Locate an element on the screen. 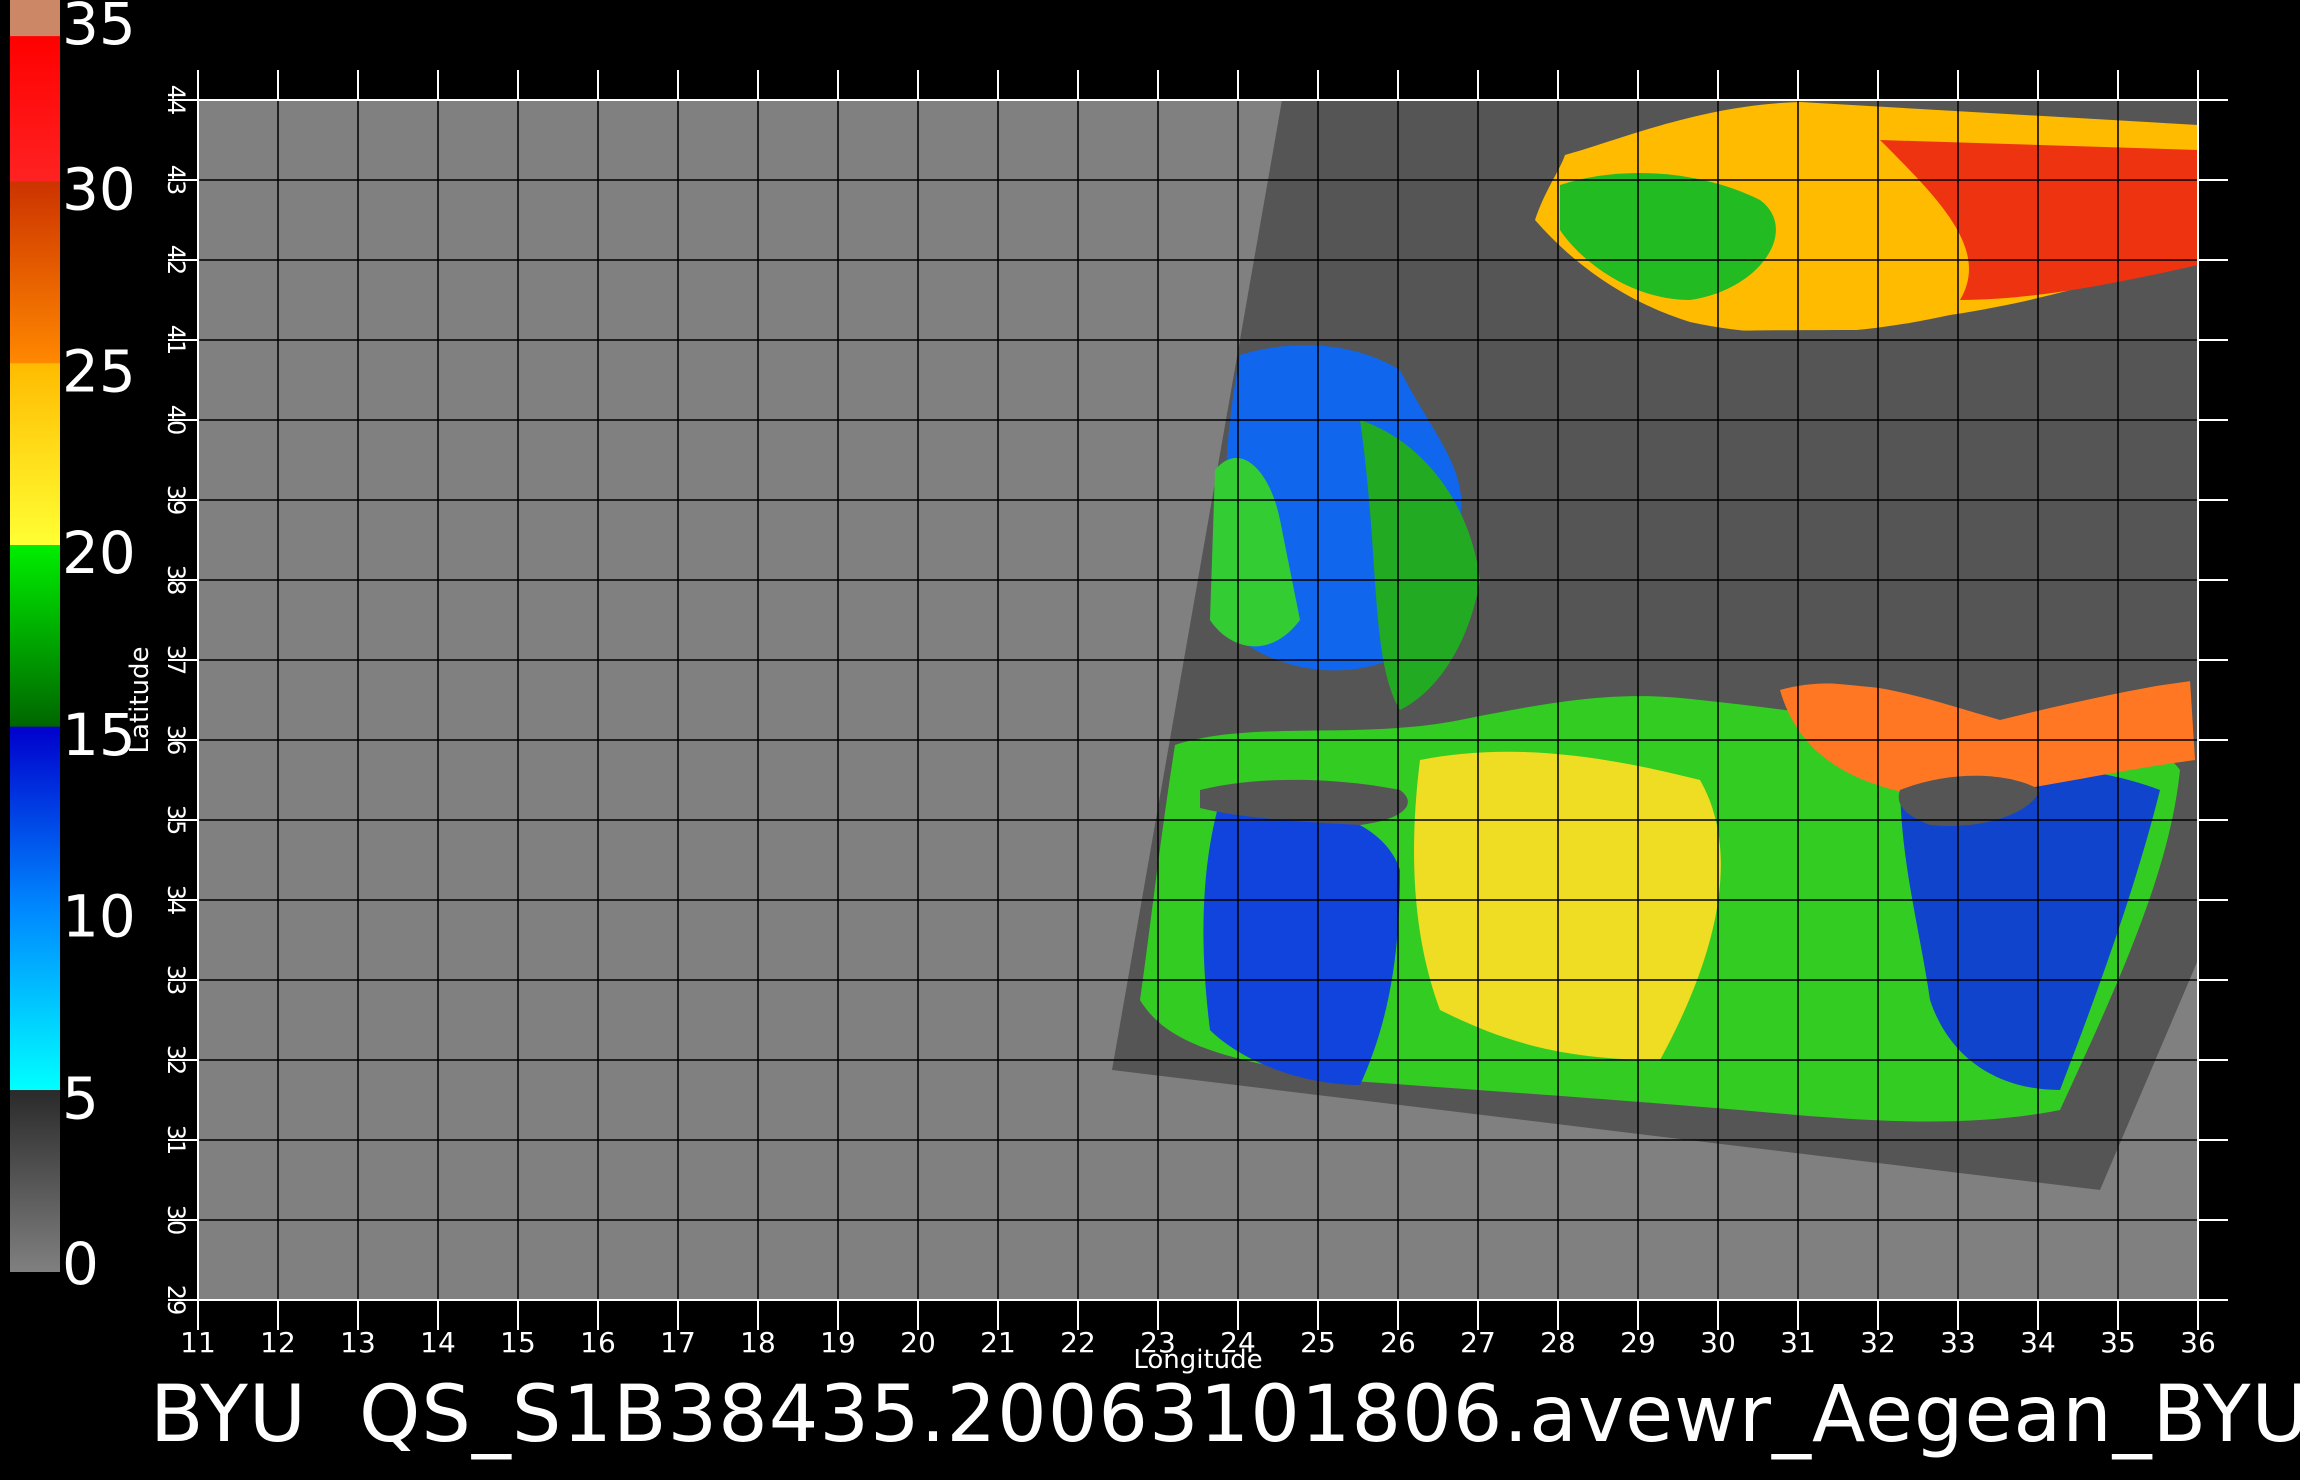 The image size is (2300, 1480). colorbar-tick-label: 5 is located at coordinates (80, 1098).